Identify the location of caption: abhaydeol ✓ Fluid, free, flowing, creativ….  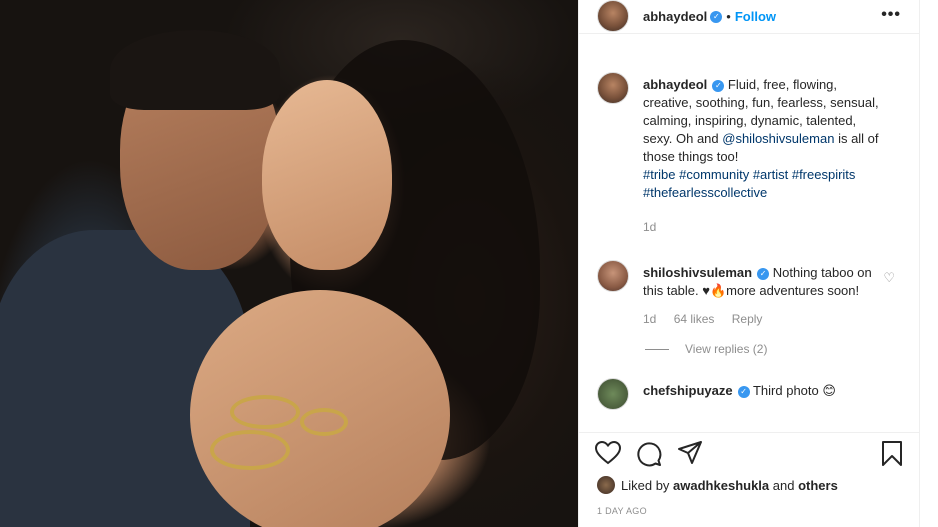
(750, 145).